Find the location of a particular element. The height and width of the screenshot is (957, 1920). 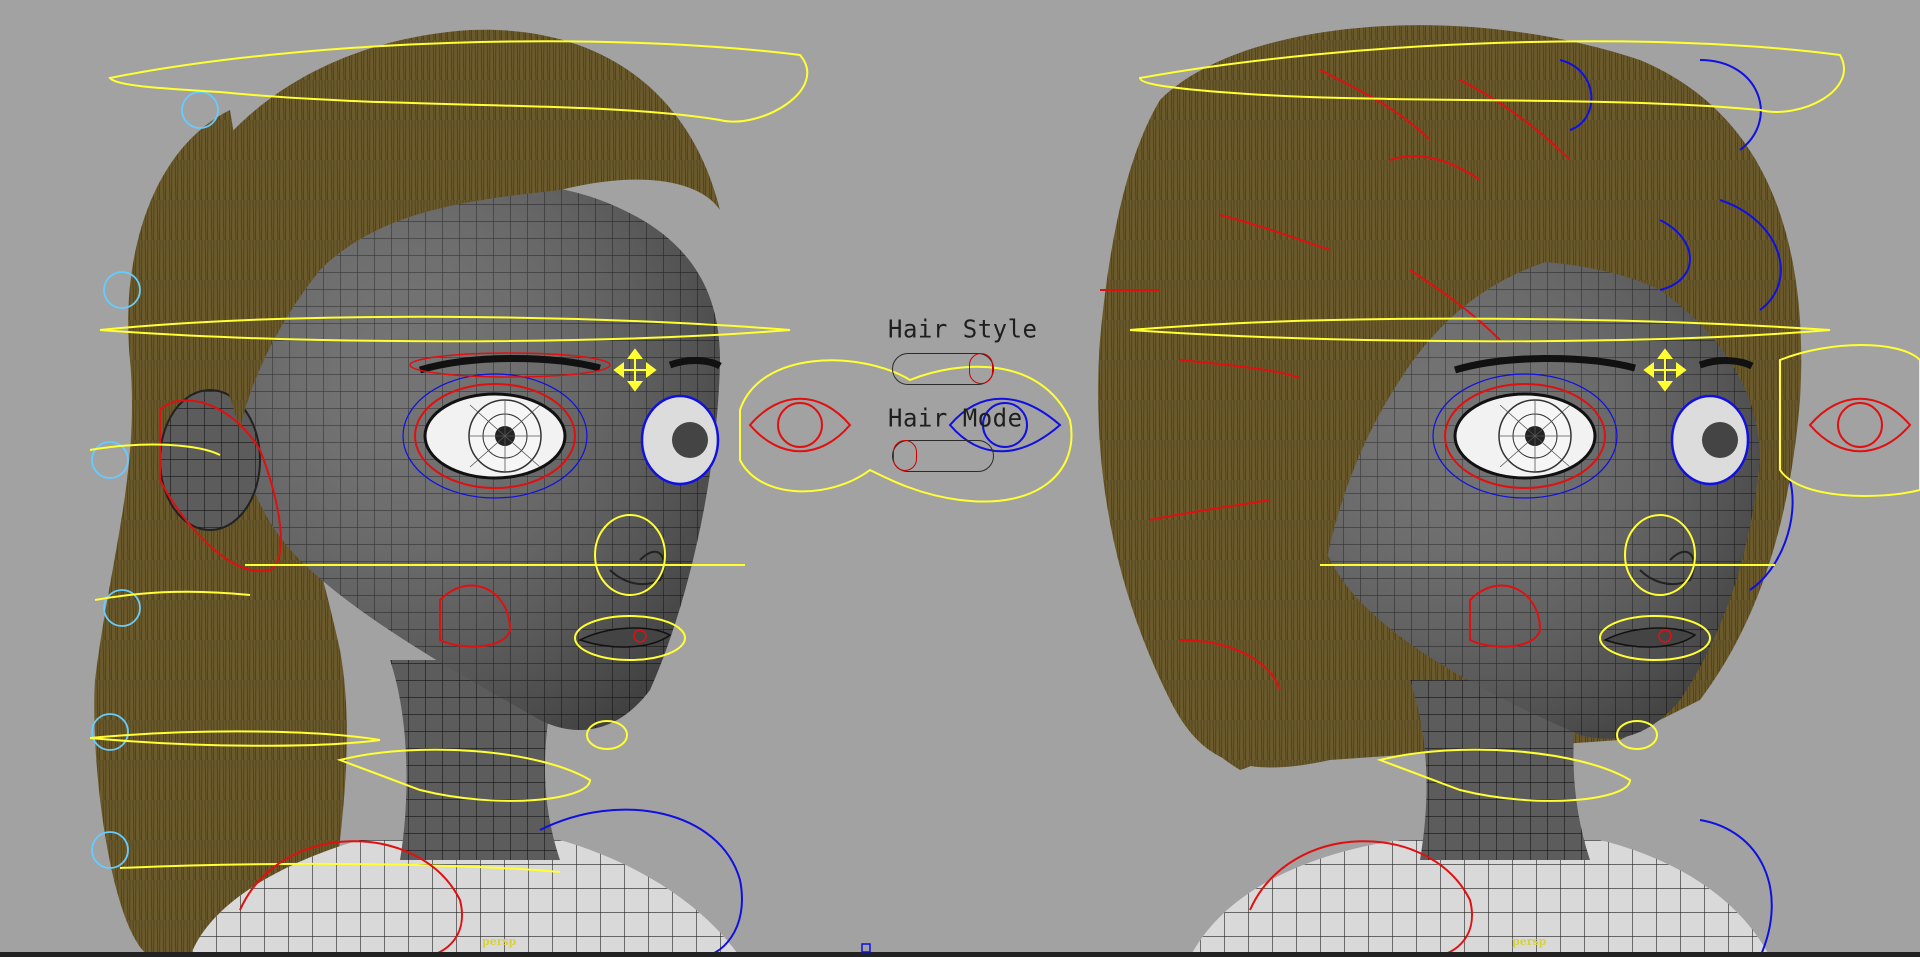

hair-mode-label: Hair Mode is located at coordinates (955, 418).